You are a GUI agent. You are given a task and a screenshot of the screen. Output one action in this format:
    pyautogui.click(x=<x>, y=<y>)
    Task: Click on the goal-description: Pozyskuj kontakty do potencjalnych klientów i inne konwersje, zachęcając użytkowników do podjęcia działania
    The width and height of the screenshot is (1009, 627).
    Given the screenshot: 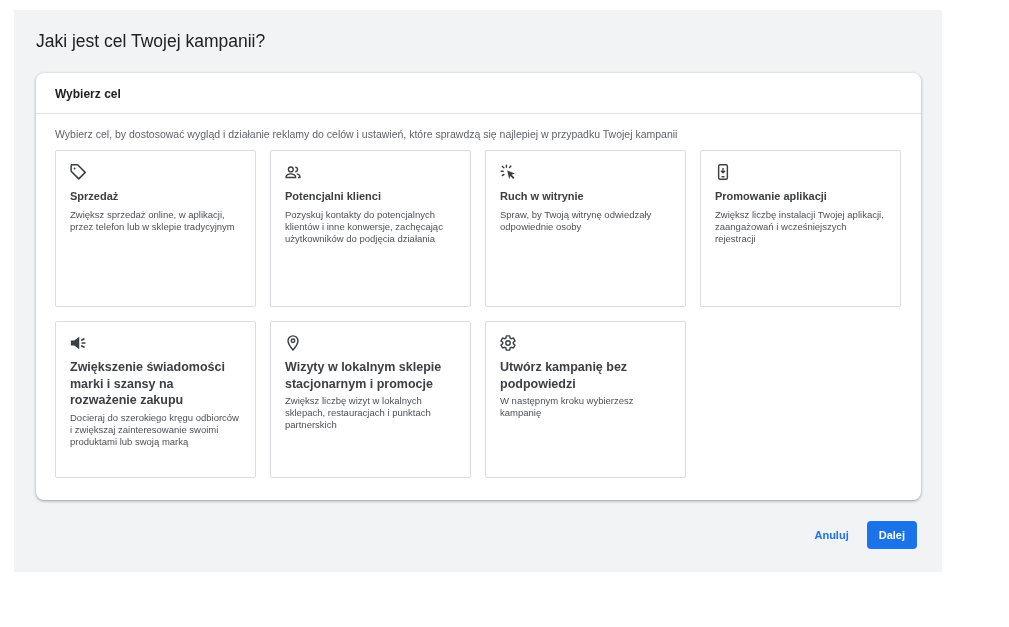 What is the action you would take?
    pyautogui.click(x=364, y=227)
    